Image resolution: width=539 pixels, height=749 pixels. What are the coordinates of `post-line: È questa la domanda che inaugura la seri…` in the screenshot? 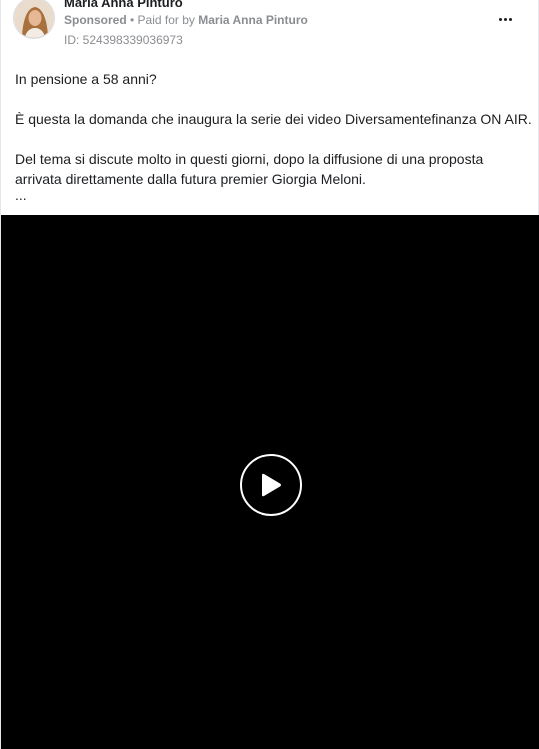 It's located at (273, 119).